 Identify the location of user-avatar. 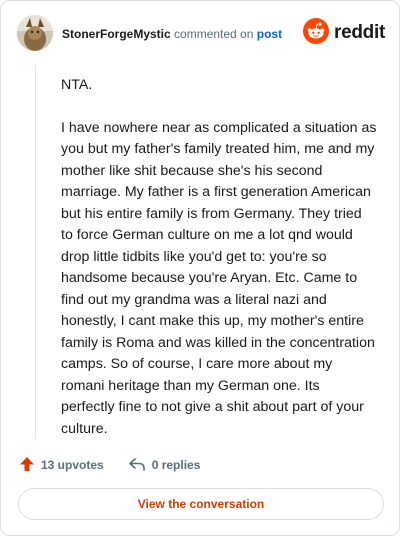
(35, 33).